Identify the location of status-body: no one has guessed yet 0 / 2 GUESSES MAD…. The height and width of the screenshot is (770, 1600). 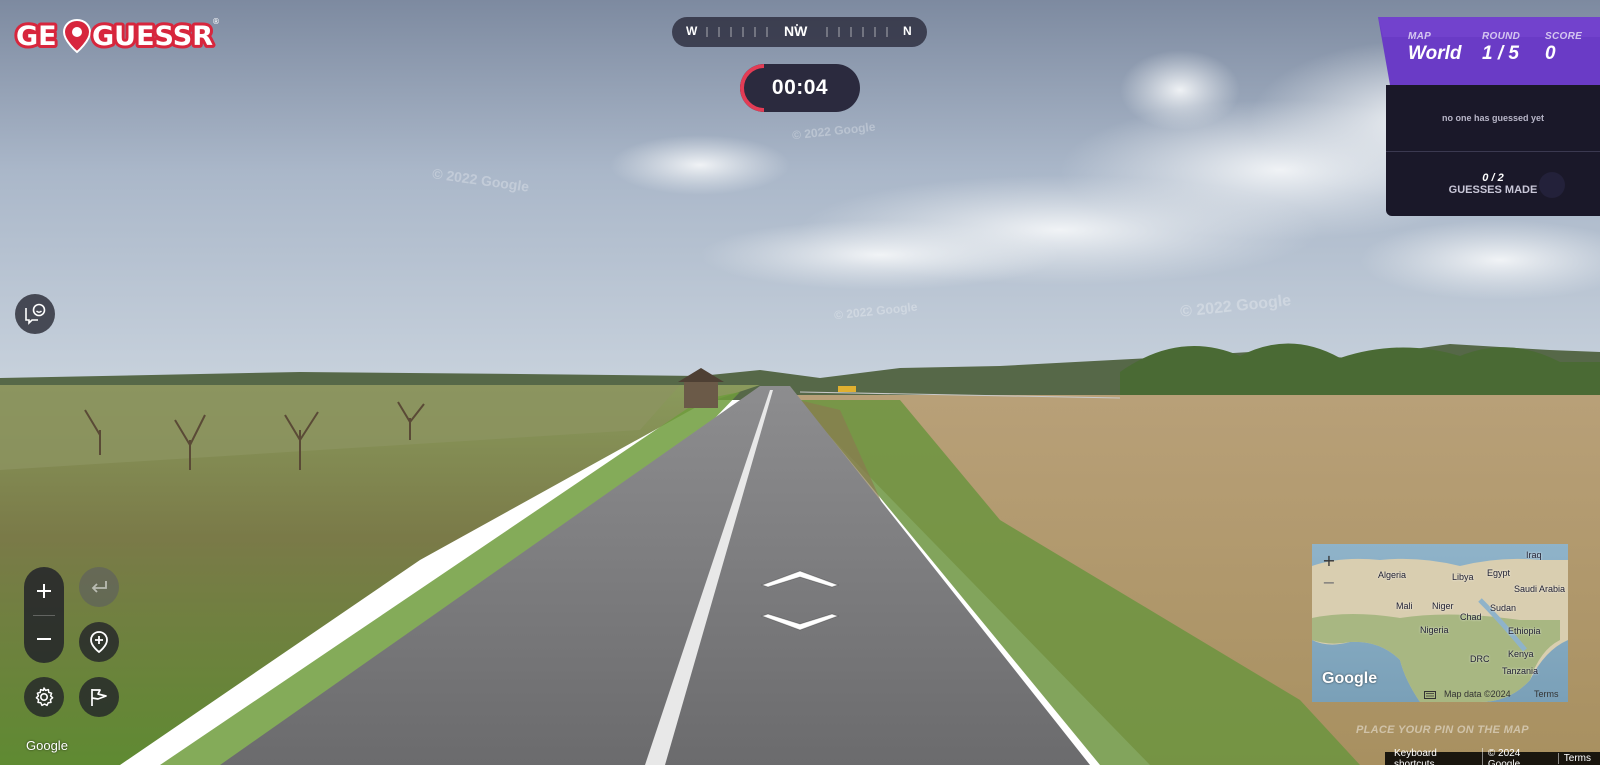
(1493, 150).